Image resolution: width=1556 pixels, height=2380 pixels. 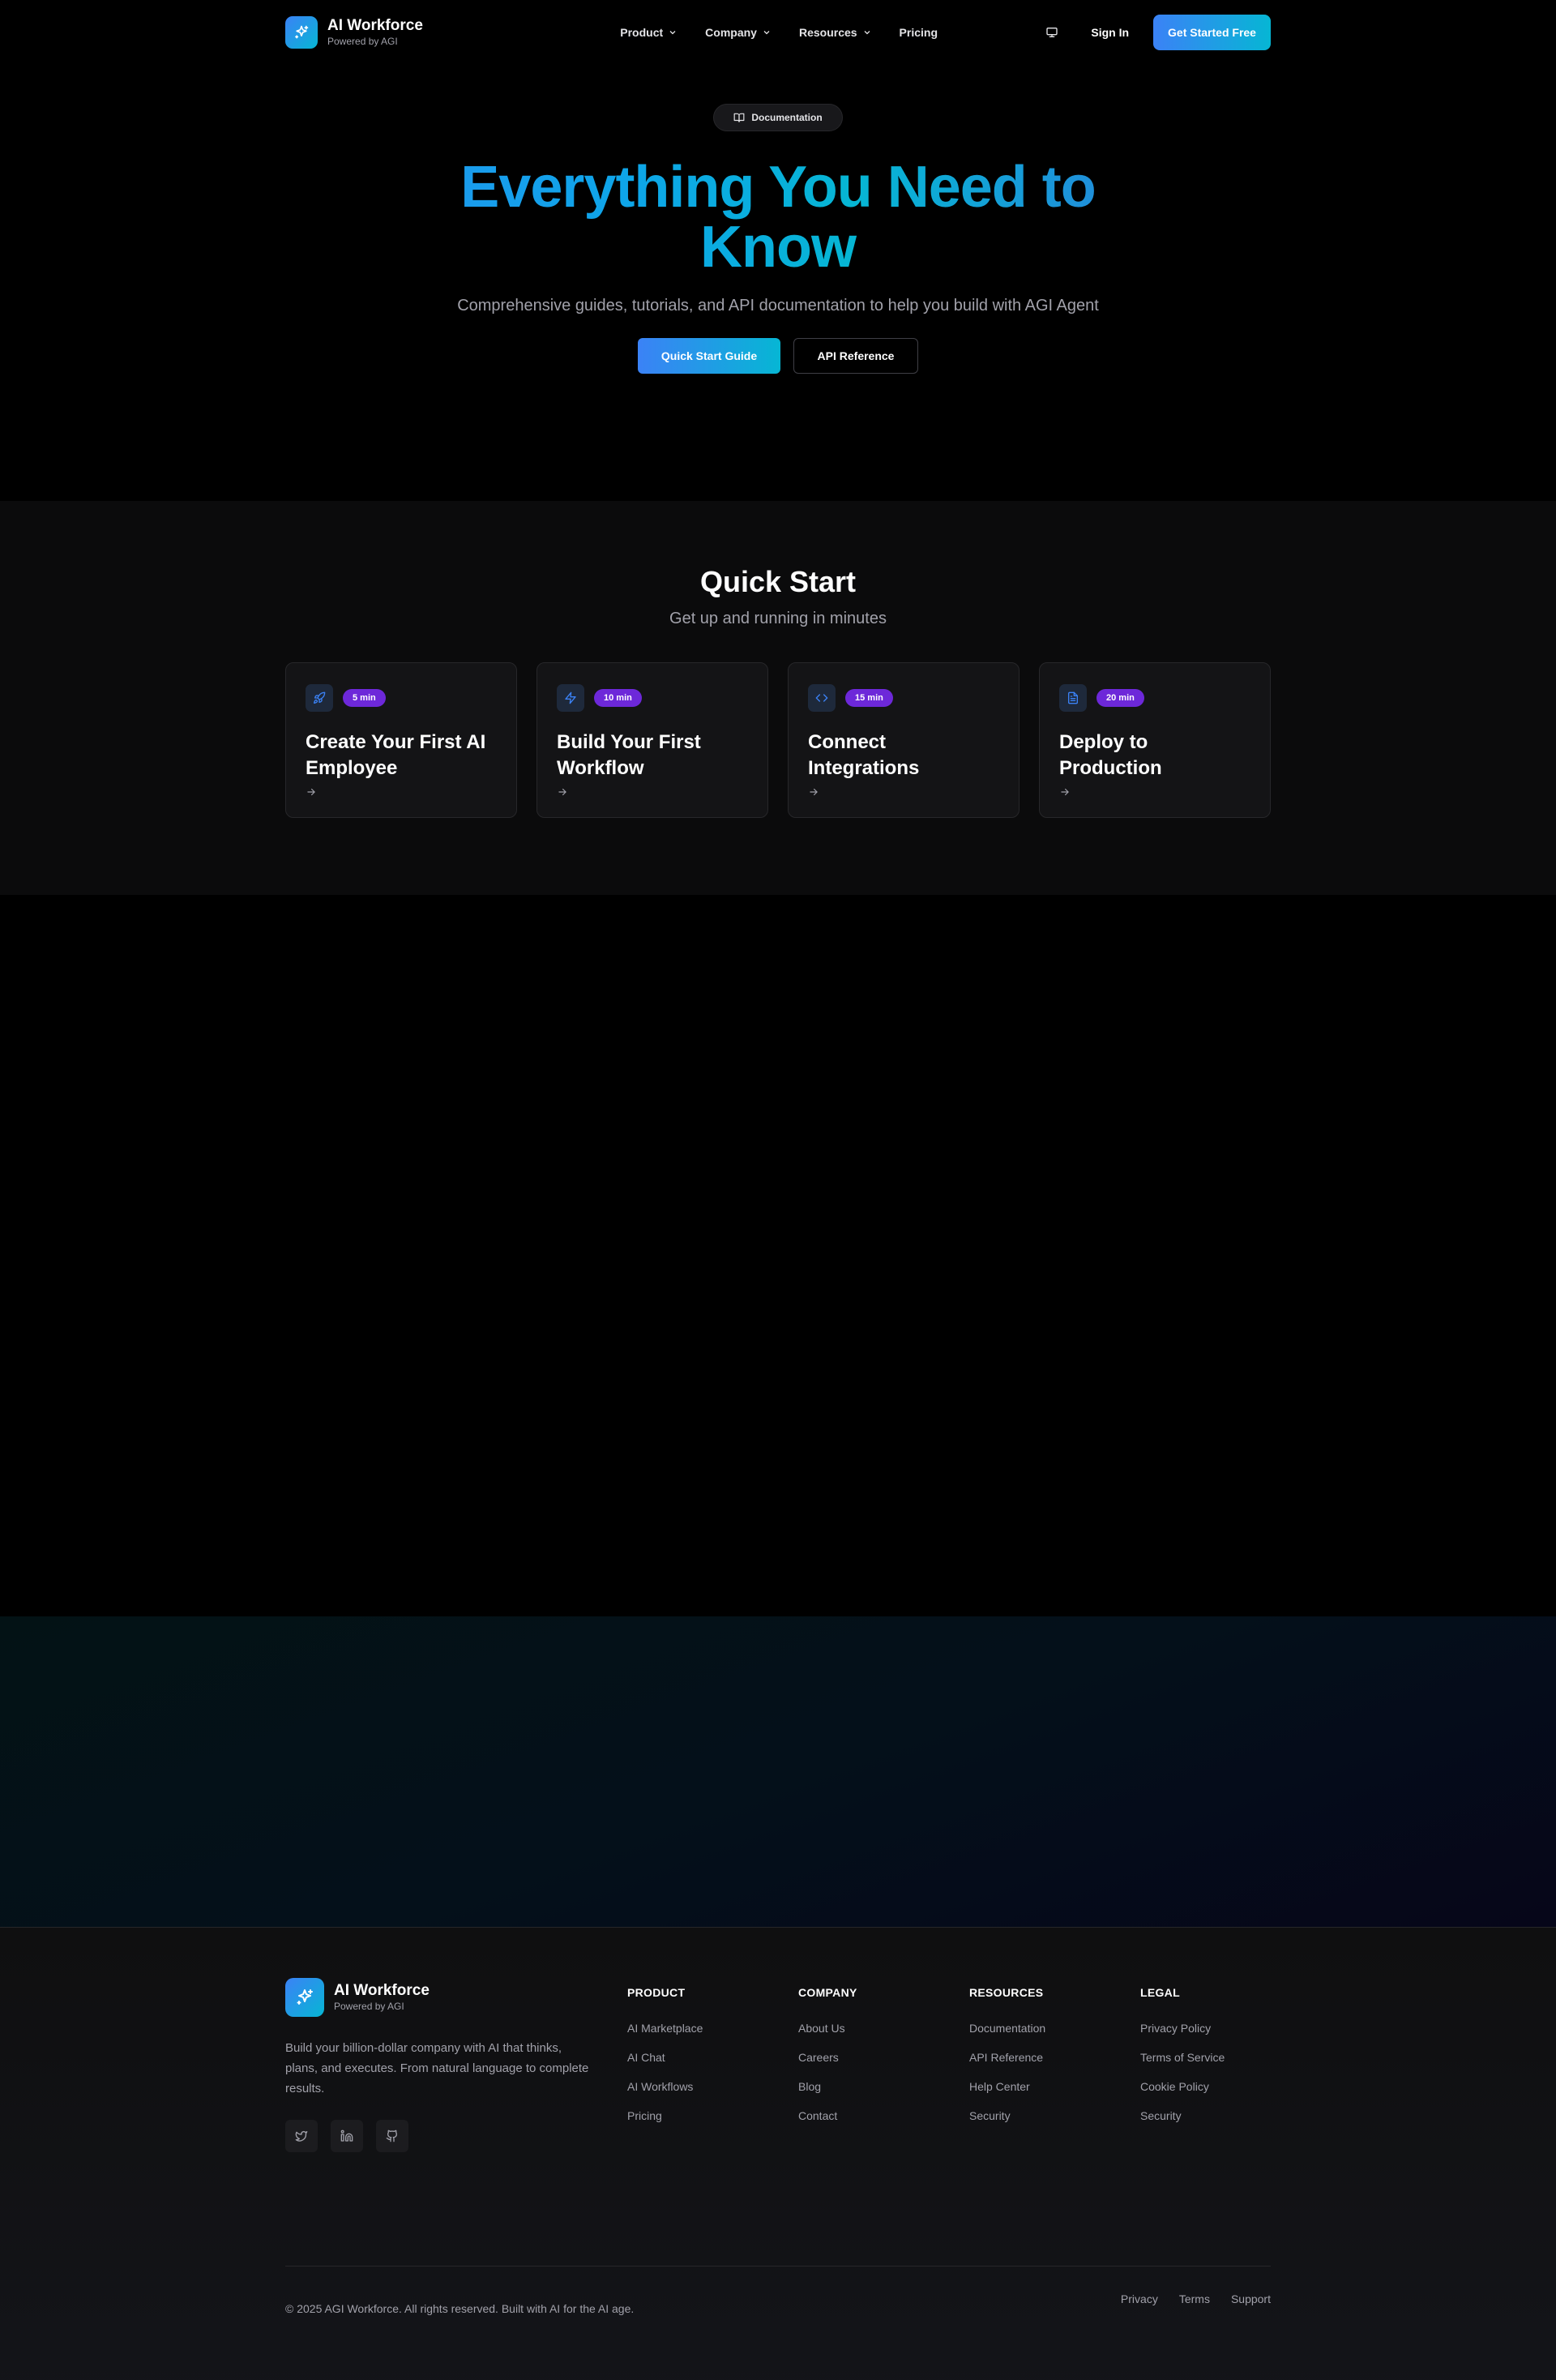 What do you see at coordinates (1073, 698) in the screenshot?
I see `file-text-icon` at bounding box center [1073, 698].